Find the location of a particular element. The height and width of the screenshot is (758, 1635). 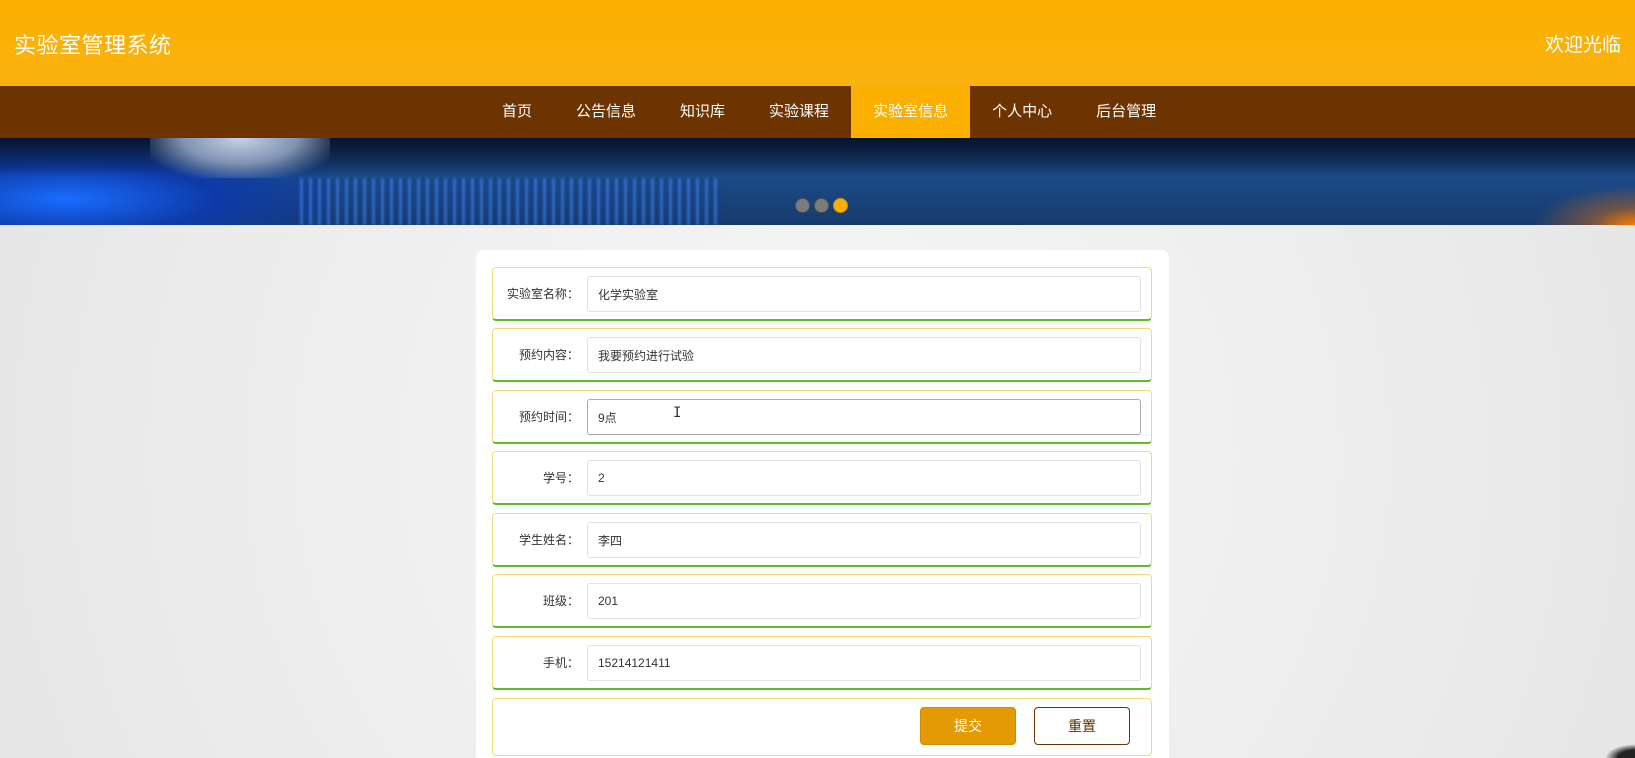

banner-image-orange is located at coordinates (1575, 201).